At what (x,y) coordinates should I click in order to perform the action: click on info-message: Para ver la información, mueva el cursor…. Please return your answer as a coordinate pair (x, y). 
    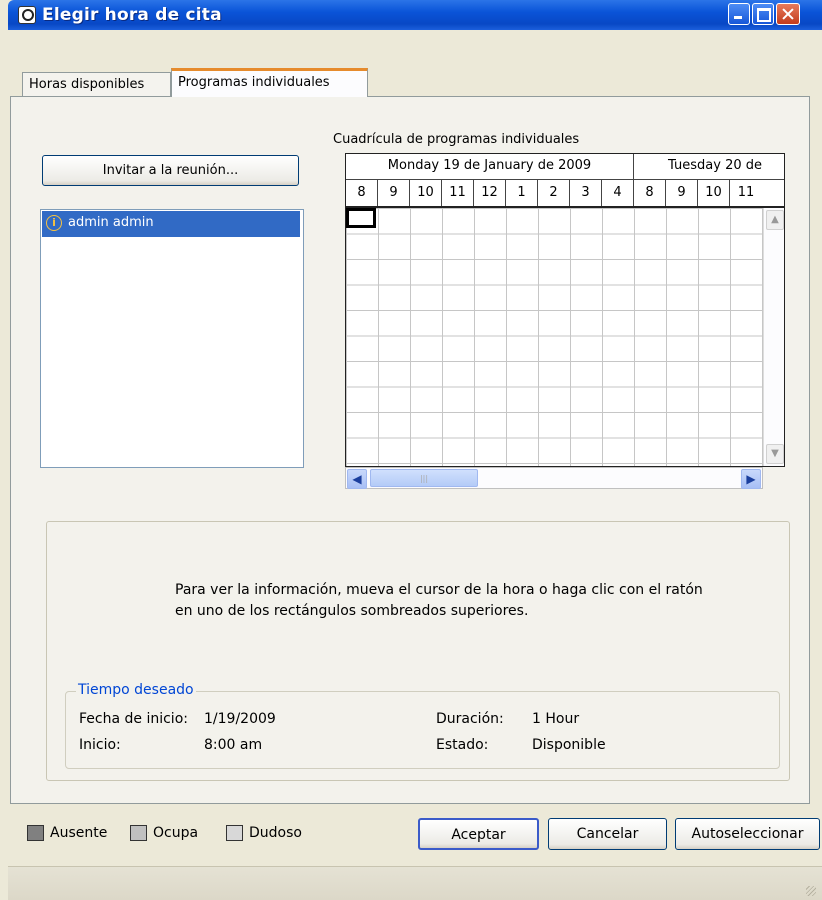
    Looking at the image, I should click on (470, 601).